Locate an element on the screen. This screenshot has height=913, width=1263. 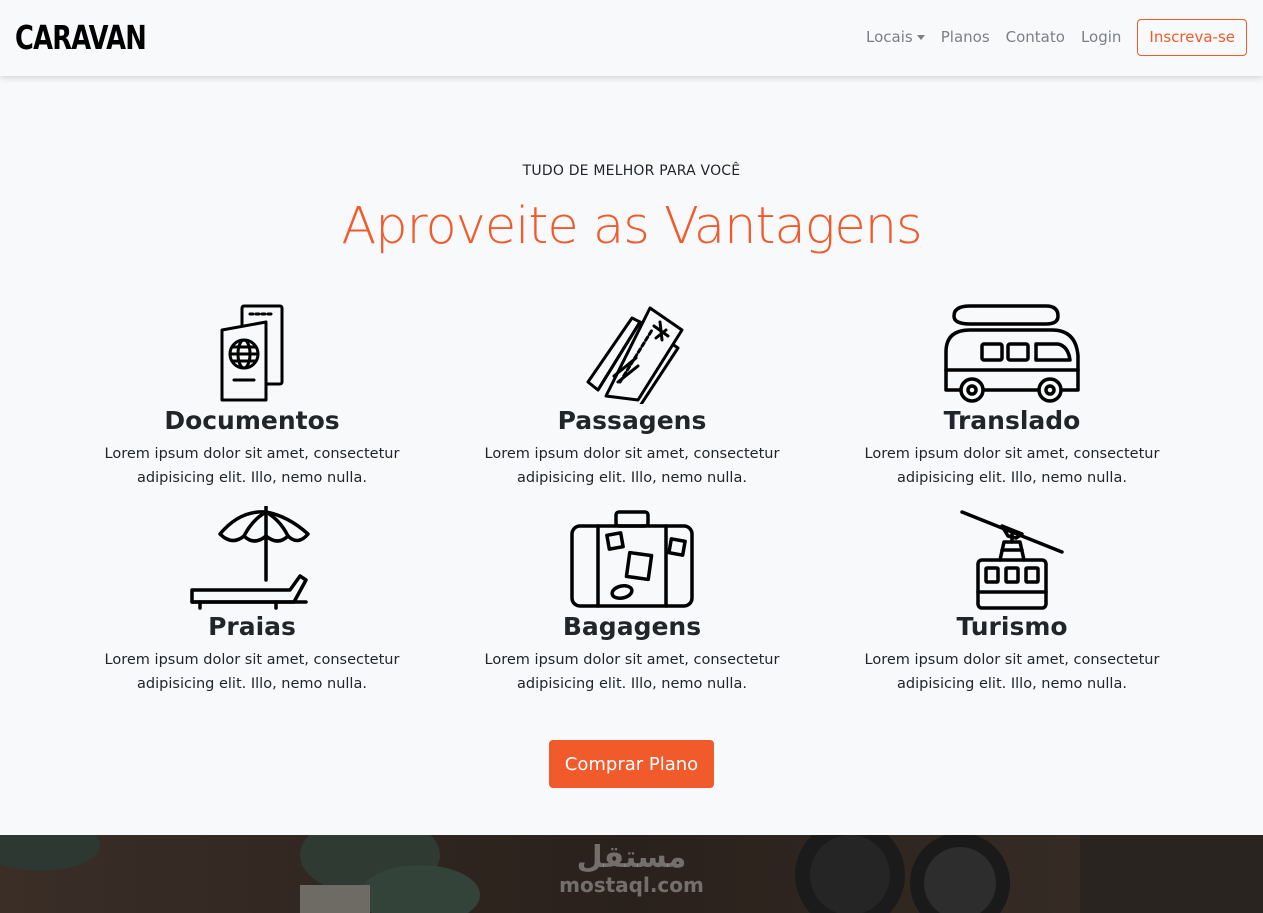
watermark: مستقل mostaql.com is located at coordinates (631, 869).